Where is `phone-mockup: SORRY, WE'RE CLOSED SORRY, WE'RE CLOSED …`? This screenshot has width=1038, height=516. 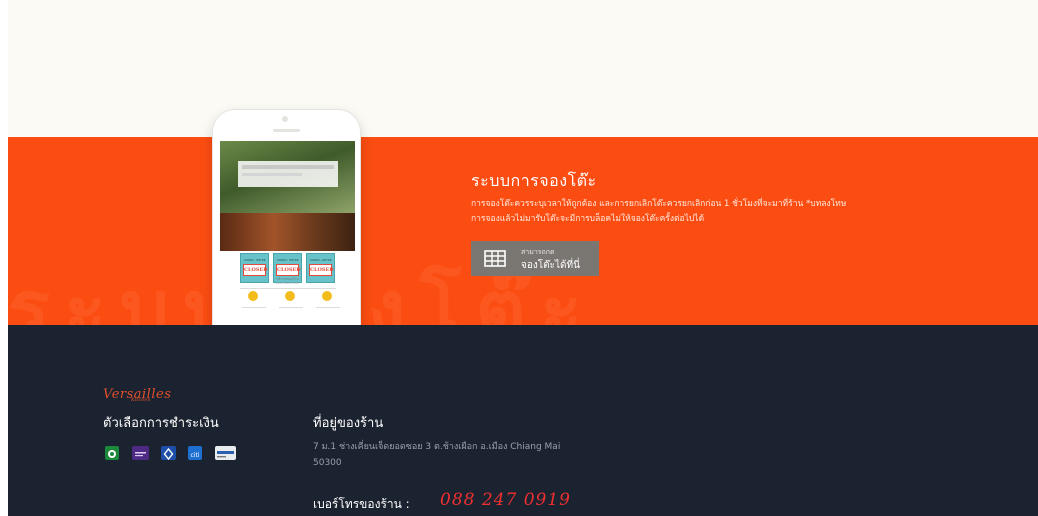
phone-mockup: SORRY, WE'RE CLOSED SORRY, WE'RE CLOSED … is located at coordinates (286, 217).